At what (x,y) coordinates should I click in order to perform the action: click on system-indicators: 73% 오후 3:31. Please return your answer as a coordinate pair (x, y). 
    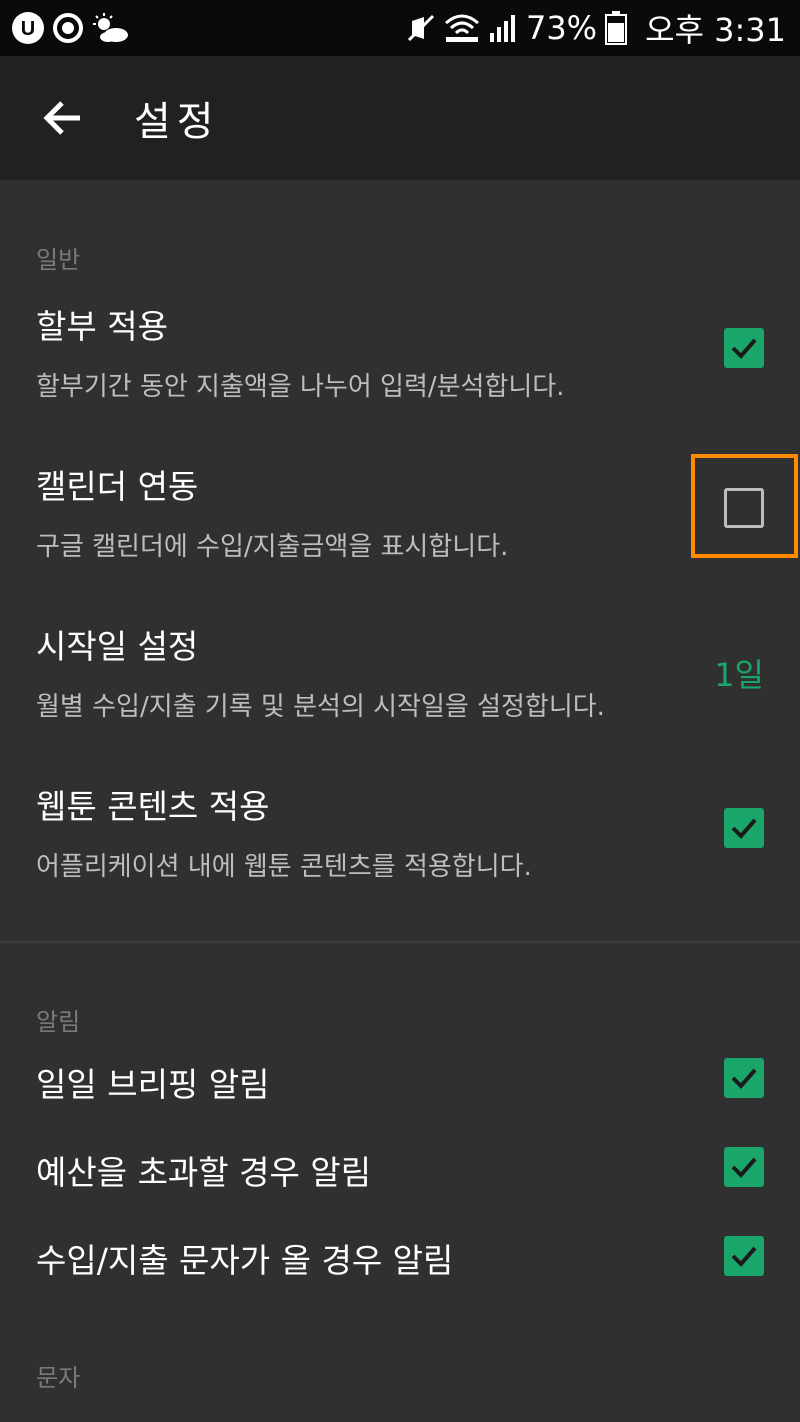
    Looking at the image, I should click on (596, 28).